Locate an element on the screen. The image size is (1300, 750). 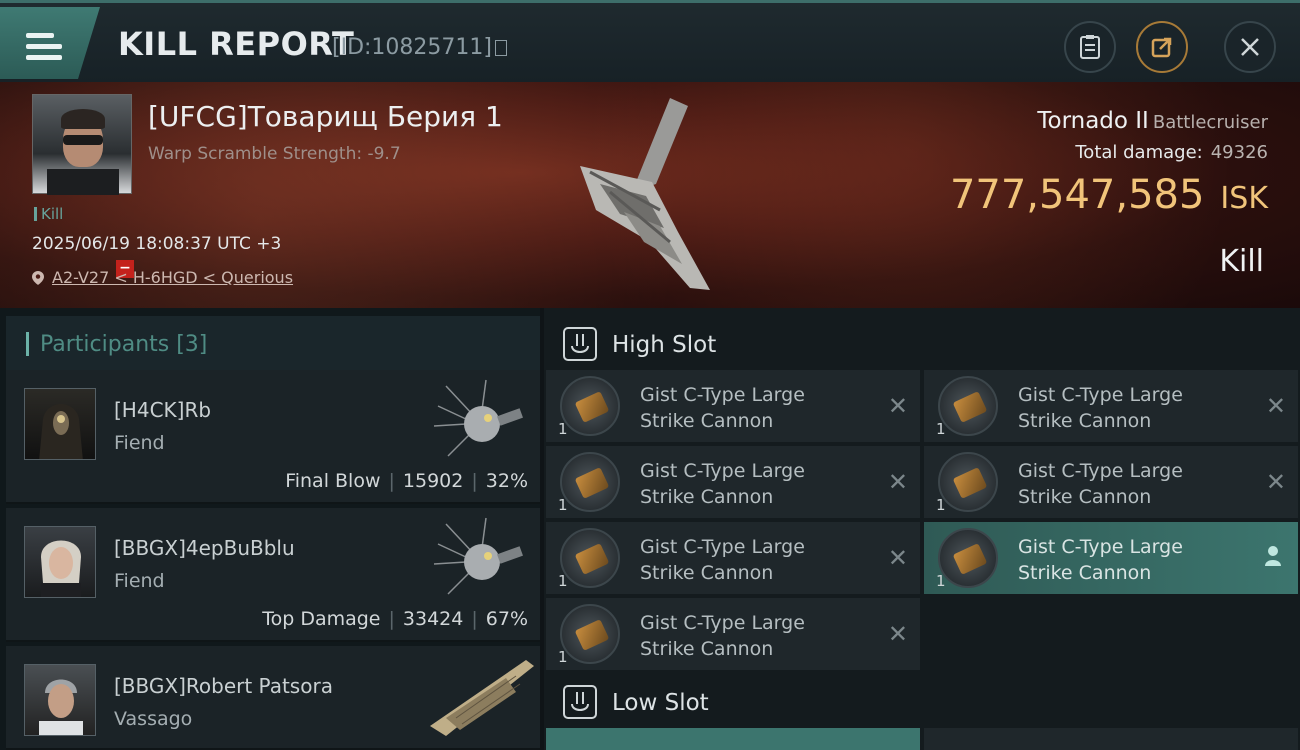
participant-ship: Fiend is located at coordinates (139, 581).